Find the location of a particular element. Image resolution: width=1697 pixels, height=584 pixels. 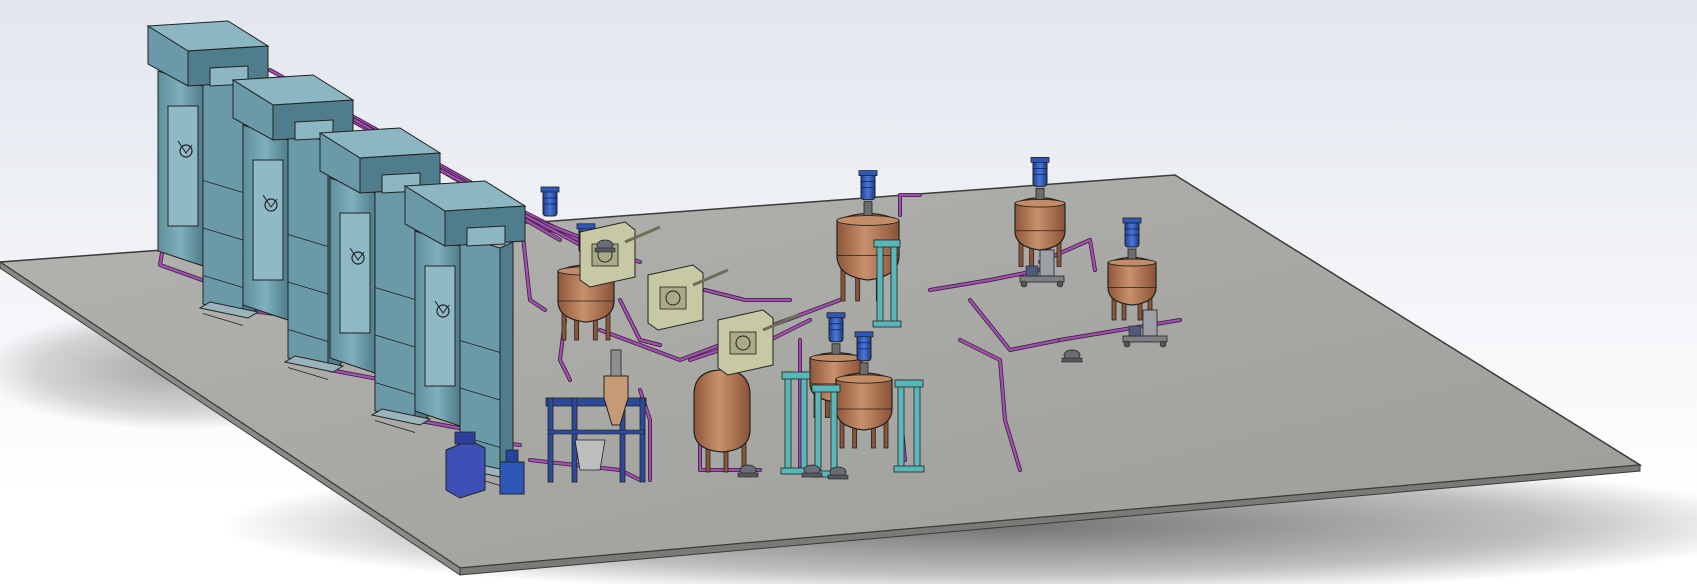

manifold-motor is located at coordinates (550, 201).